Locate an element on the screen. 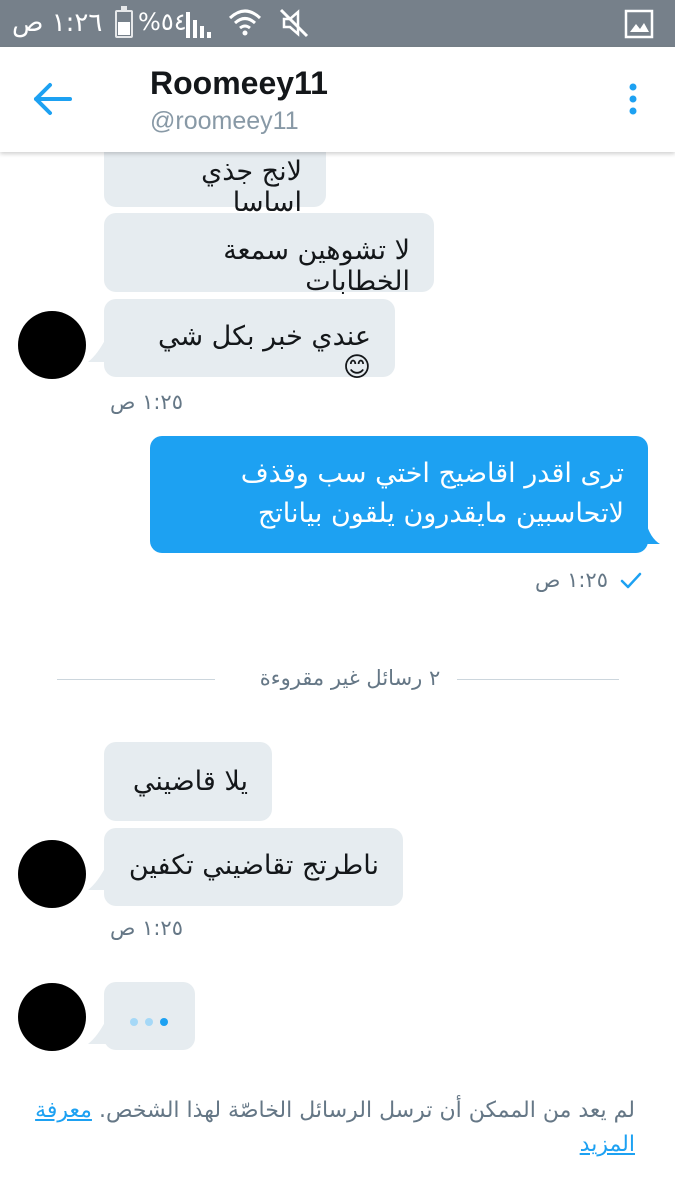 The height and width of the screenshot is (1200, 675). message-text: يلا قاضيني is located at coordinates (190, 781).